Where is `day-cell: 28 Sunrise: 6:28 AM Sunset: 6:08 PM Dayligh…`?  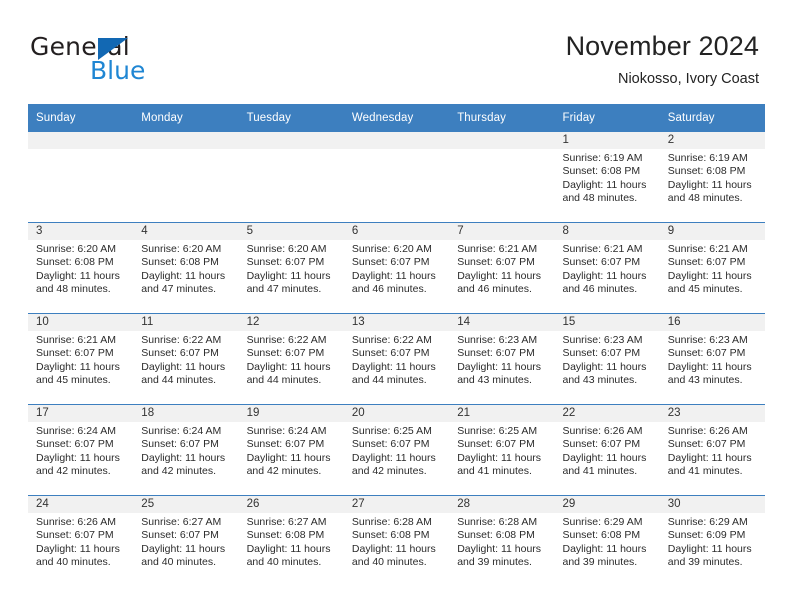 day-cell: 28 Sunrise: 6:28 AM Sunset: 6:08 PM Dayligh… is located at coordinates (502, 541).